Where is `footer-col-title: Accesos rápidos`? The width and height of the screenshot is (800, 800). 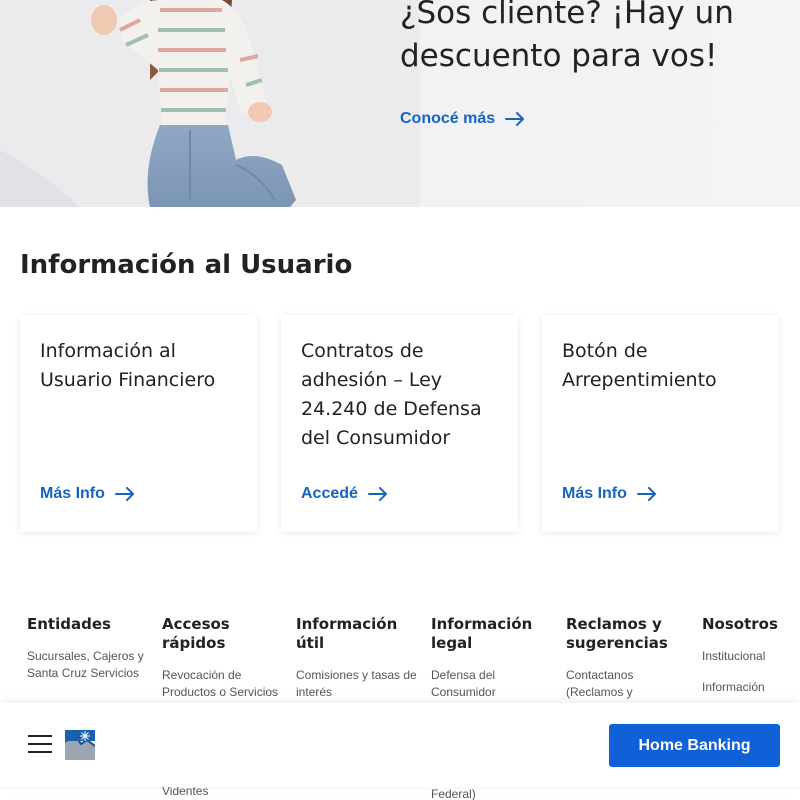
footer-col-title: Accesos rápidos is located at coordinates (196, 633).